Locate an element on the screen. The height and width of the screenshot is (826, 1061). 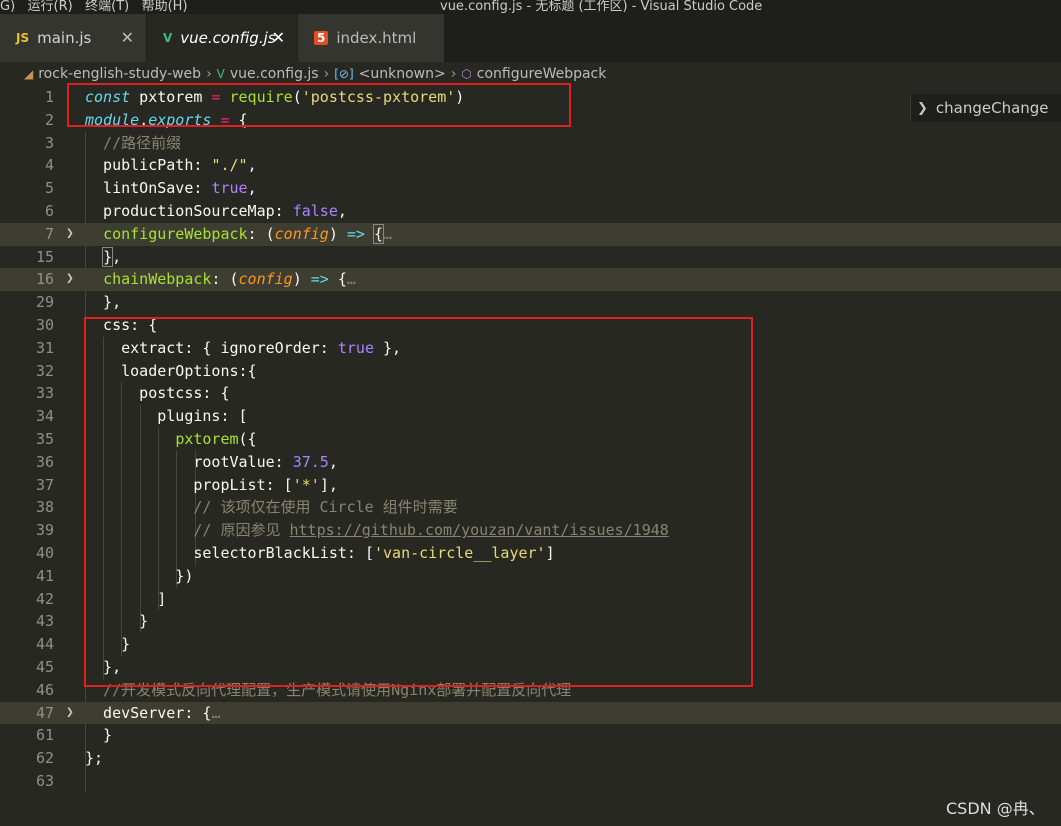
line-number: 44 is located at coordinates (44, 644).